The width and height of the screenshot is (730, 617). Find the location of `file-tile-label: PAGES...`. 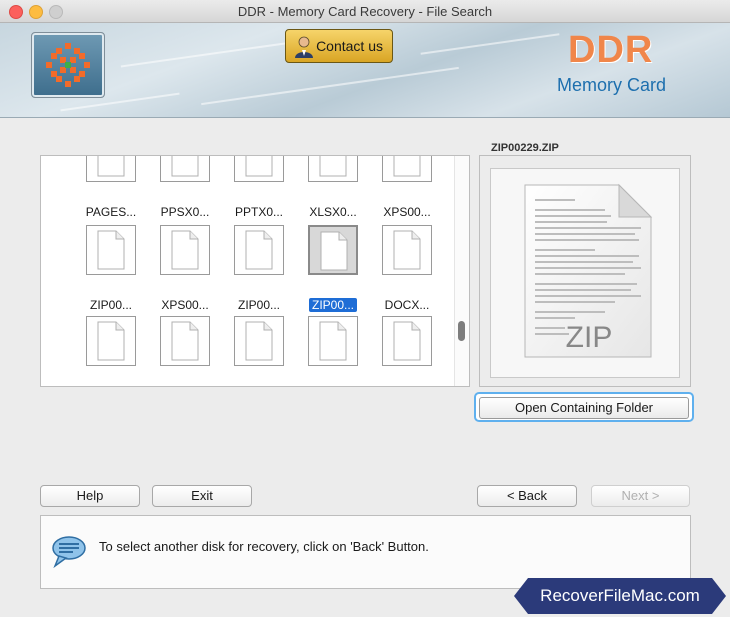

file-tile-label: PAGES... is located at coordinates (111, 212).